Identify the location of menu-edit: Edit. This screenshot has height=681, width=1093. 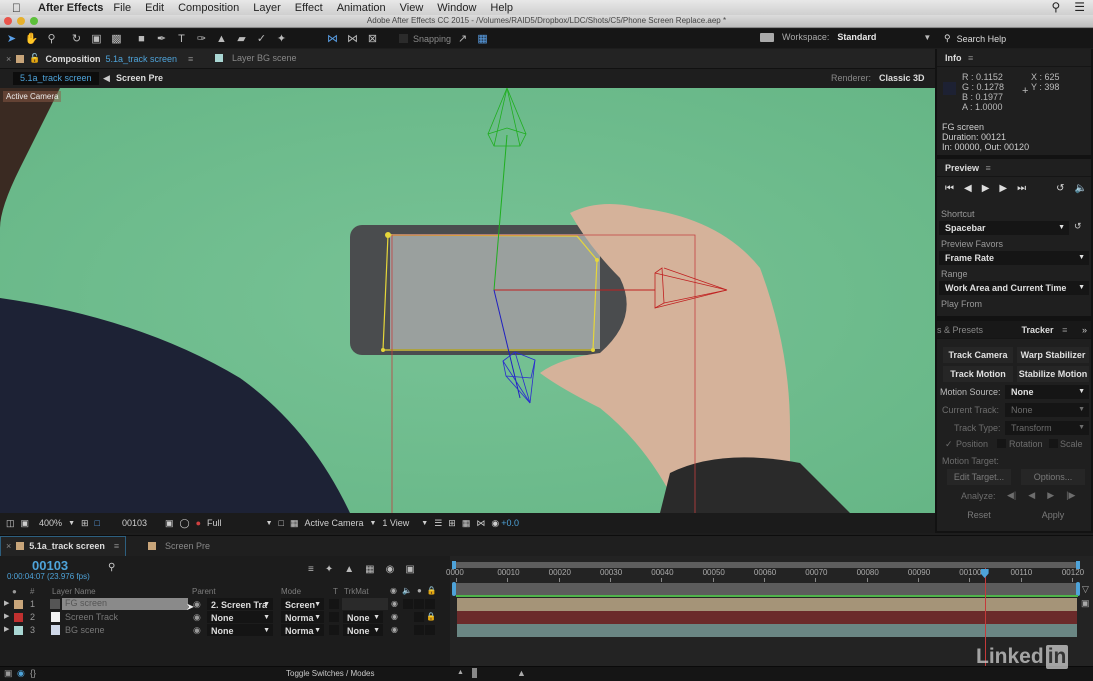
(154, 8).